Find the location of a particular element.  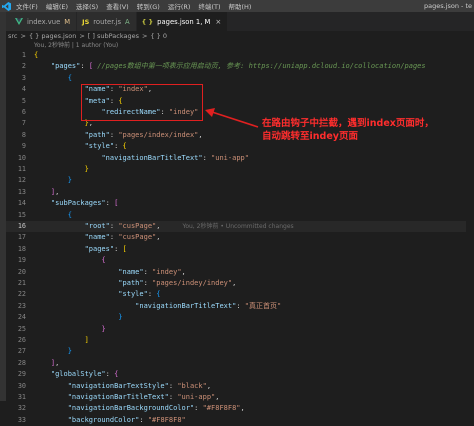

code-line: 1{ is located at coordinates (236, 55).